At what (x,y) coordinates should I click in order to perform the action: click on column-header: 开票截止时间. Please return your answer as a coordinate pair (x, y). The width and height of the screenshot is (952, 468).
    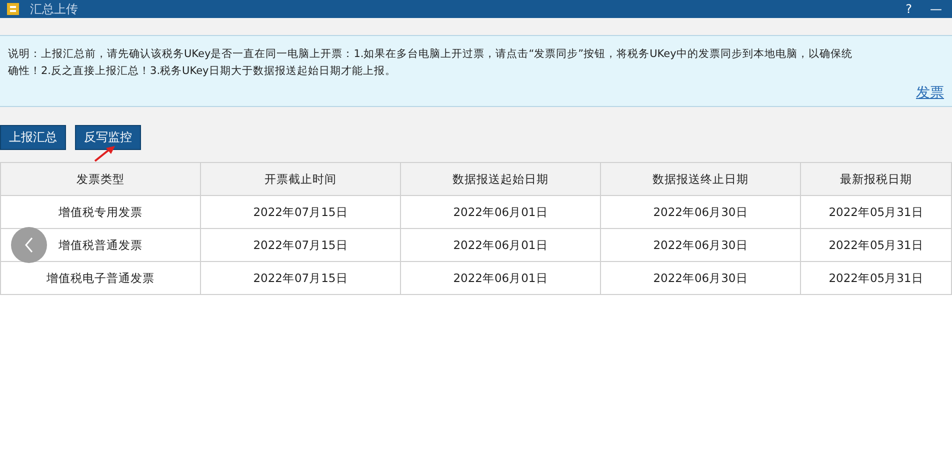
    Looking at the image, I should click on (300, 179).